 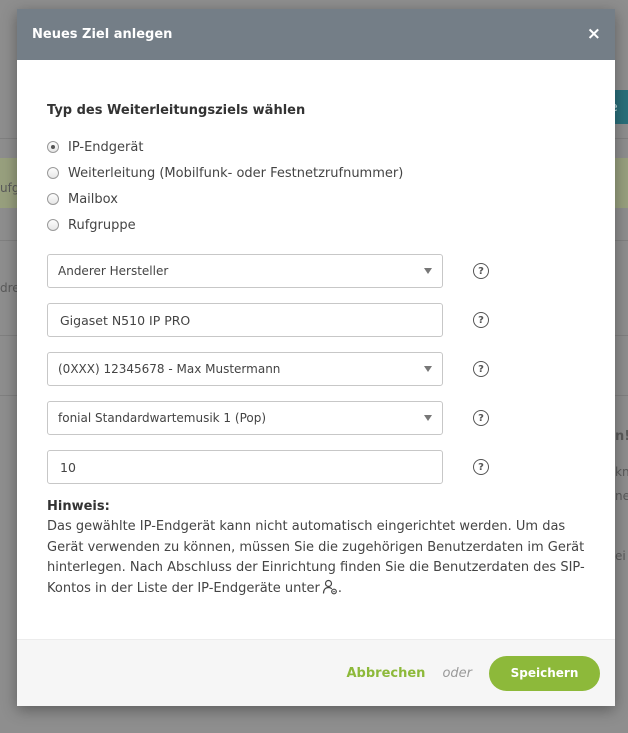 I want to click on phone-number-select: (0XXX) 12345678 - Max Mustermann, so click(x=245, y=369).